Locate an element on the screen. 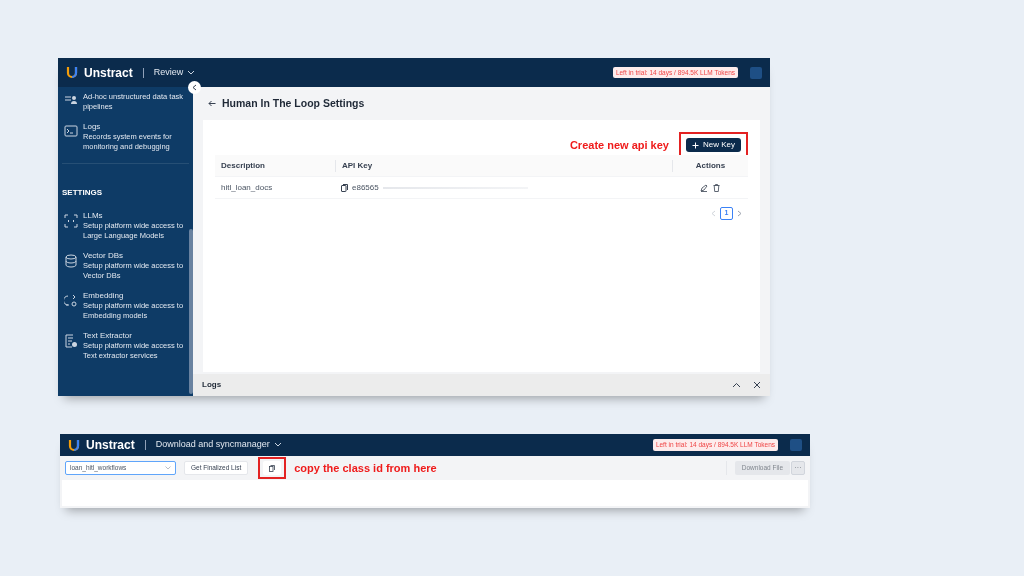 Image resolution: width=1024 pixels, height=576 pixels. delete-icon is located at coordinates (716, 187).